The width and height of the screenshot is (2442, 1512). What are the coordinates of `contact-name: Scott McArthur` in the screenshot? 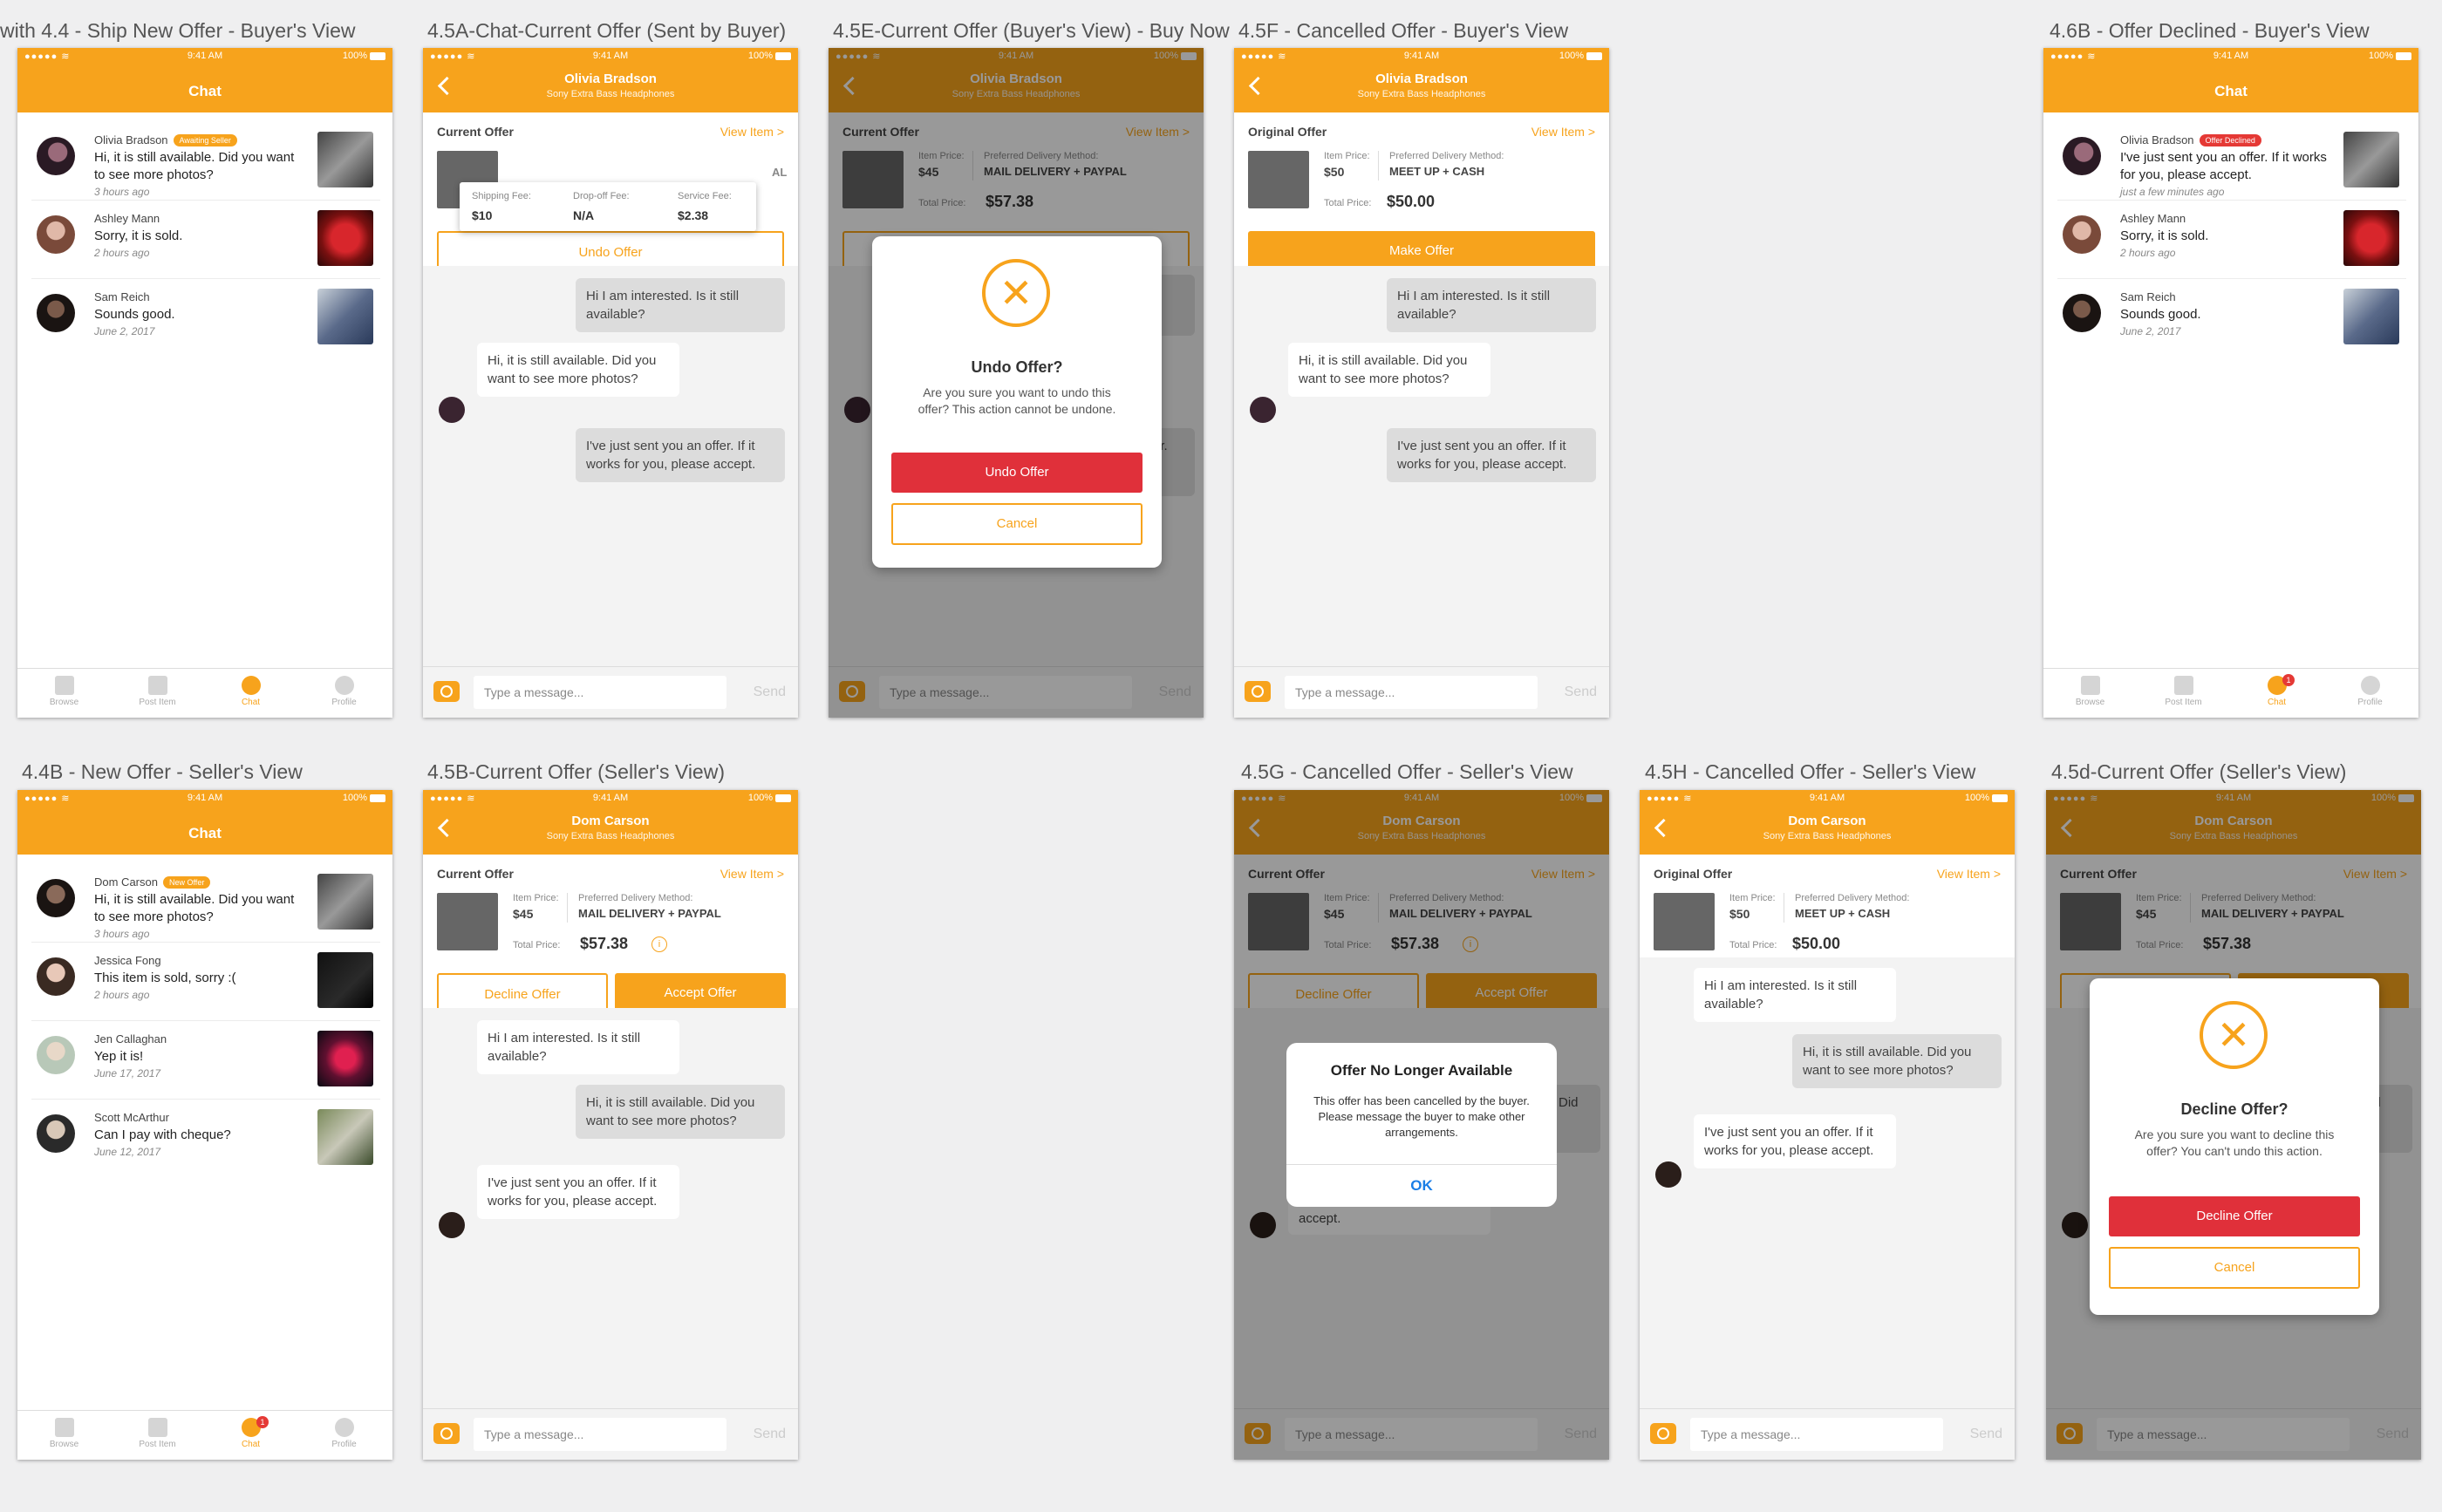 It's located at (131, 1117).